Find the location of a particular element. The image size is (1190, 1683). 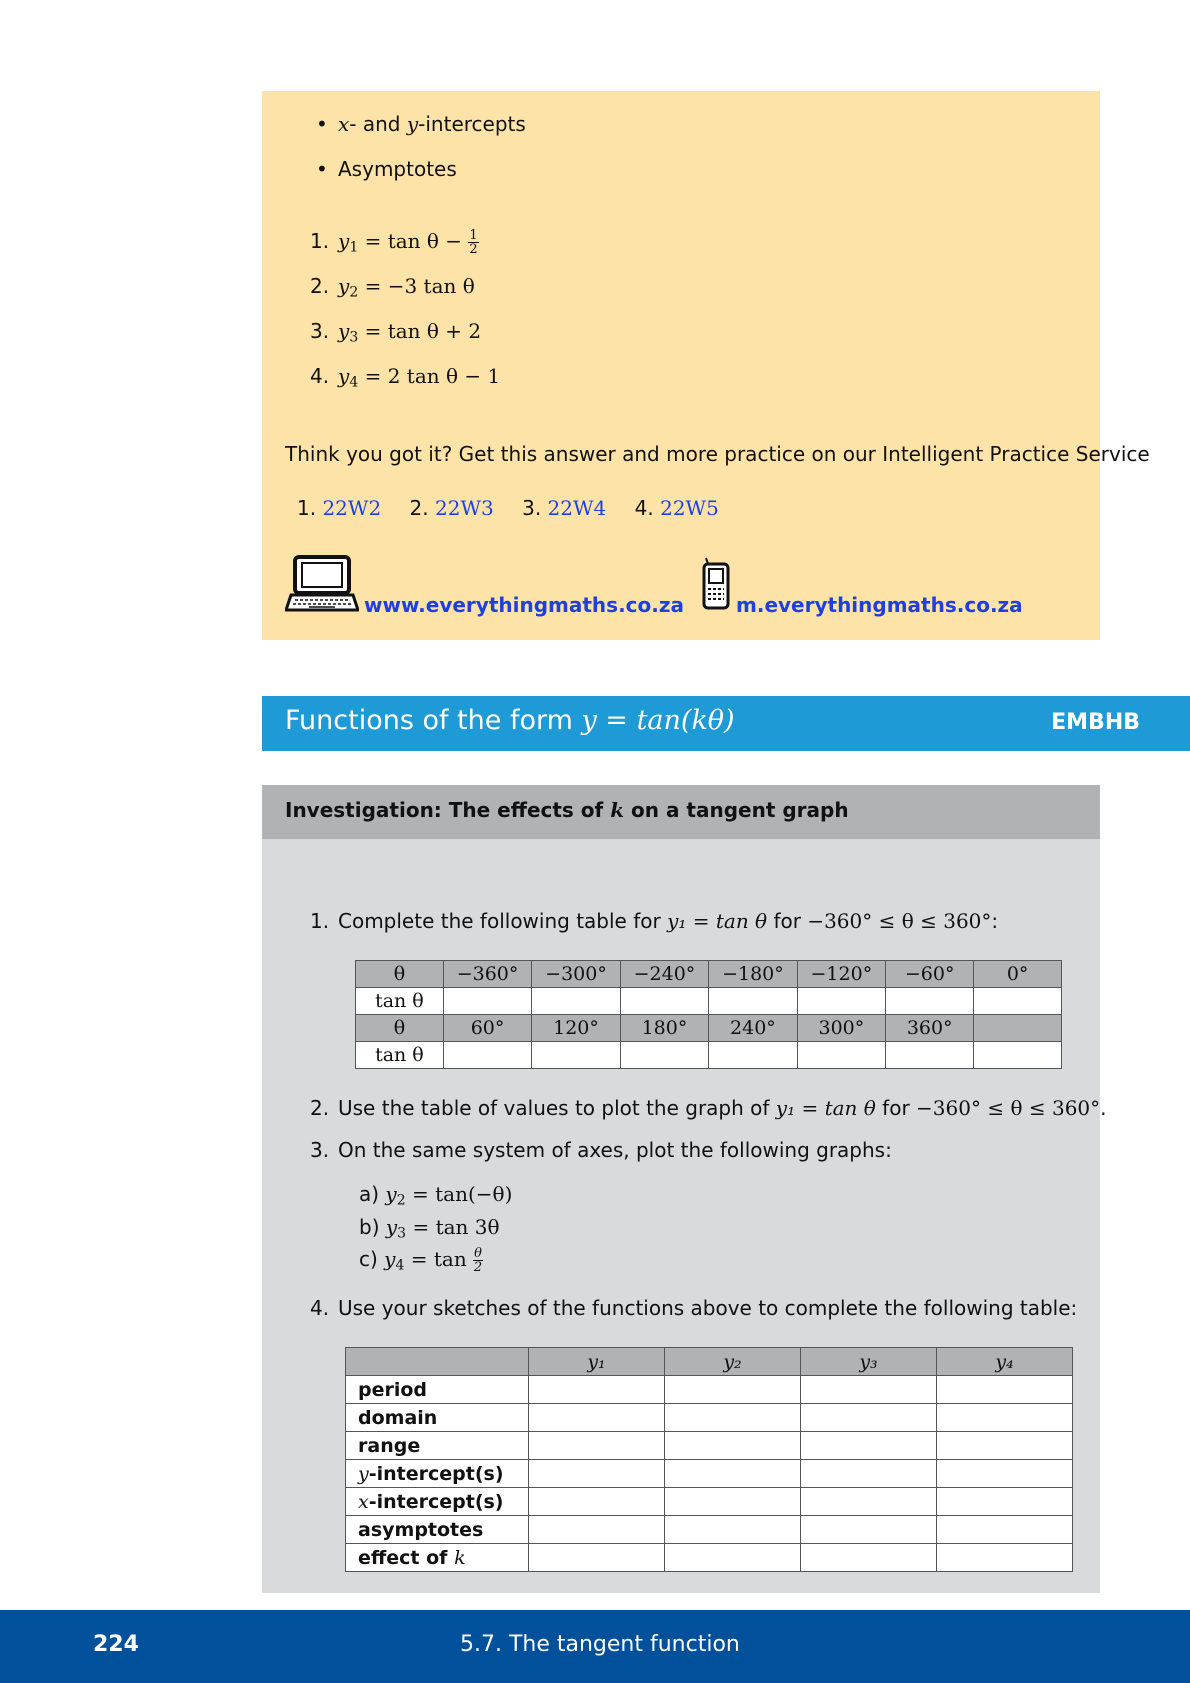

row-label: range is located at coordinates (437, 1445).